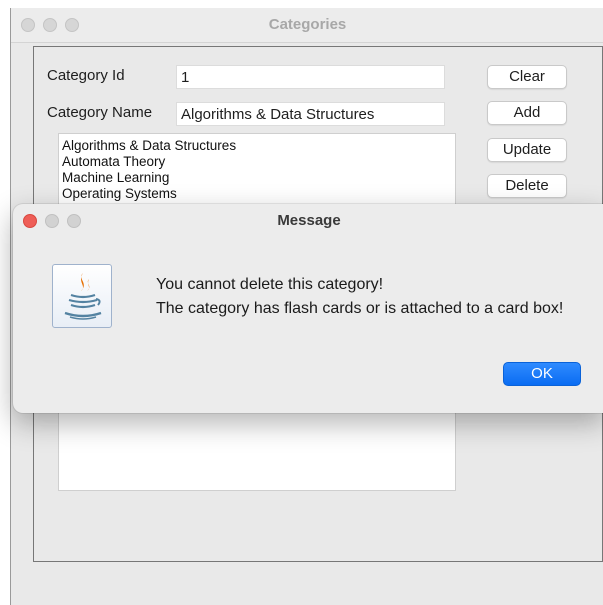 This screenshot has width=603, height=605. What do you see at coordinates (542, 374) in the screenshot?
I see `ok-button: OK` at bounding box center [542, 374].